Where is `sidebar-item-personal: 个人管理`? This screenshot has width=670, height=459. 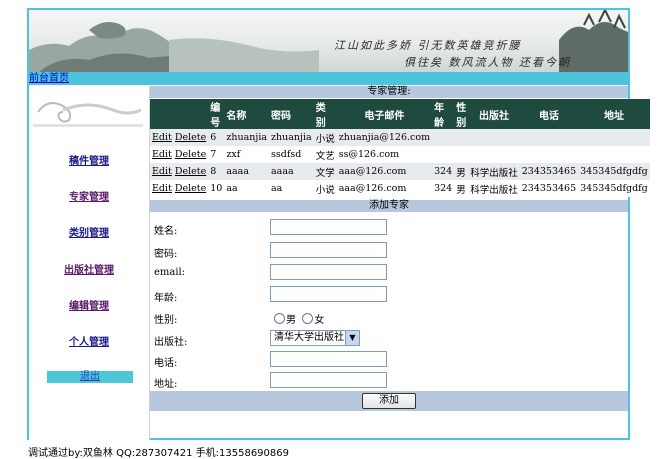
sidebar-item-personal: 个人管理 is located at coordinates (89, 340).